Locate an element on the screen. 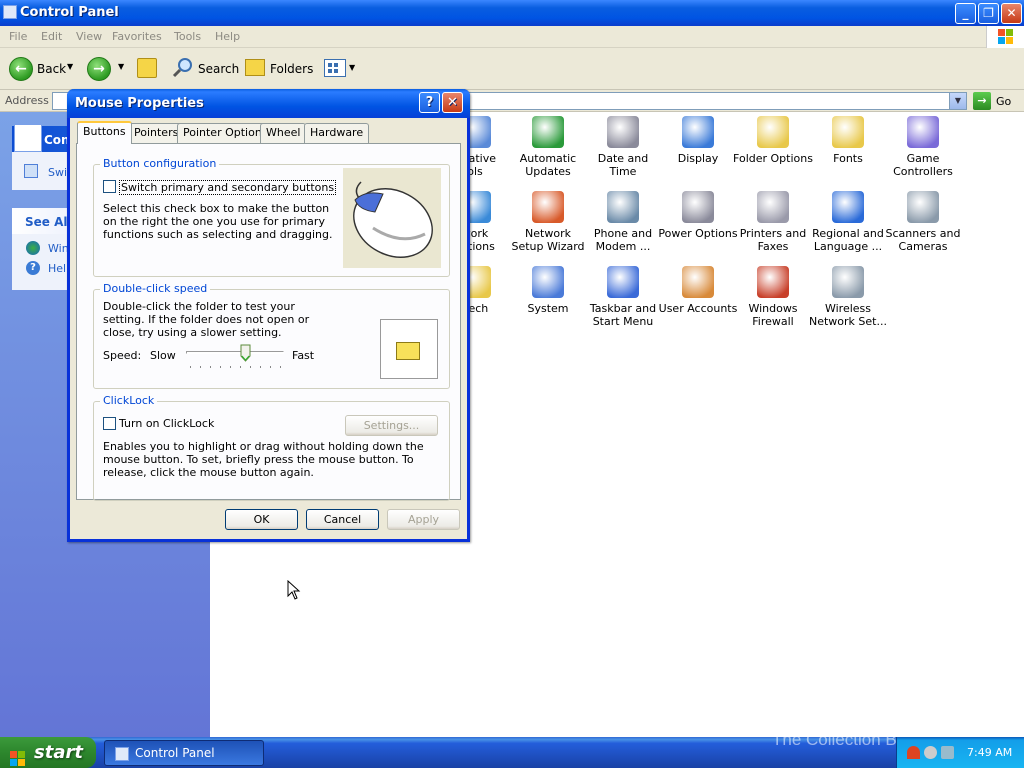  go-button: Go is located at coordinates (1003, 101).